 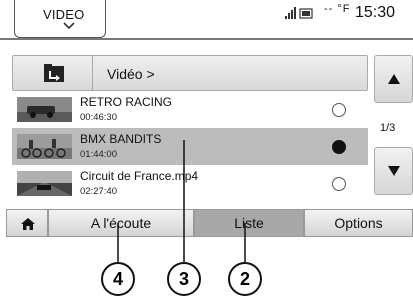 I want to click on tab-options: Options, so click(x=358, y=223).